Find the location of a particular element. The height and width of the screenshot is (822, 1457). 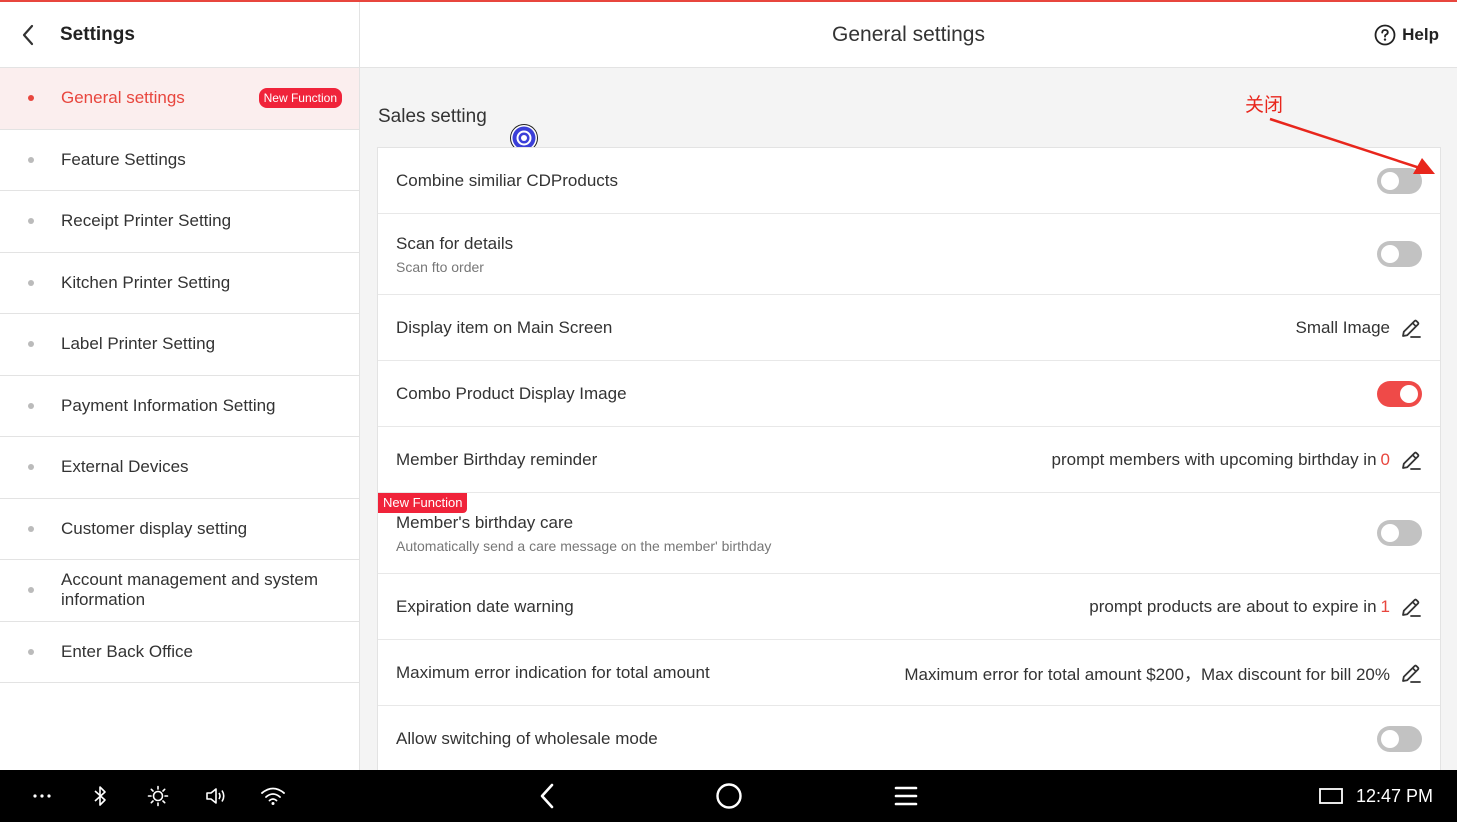

annotation-arrow-icon is located at coordinates (1352, 145).